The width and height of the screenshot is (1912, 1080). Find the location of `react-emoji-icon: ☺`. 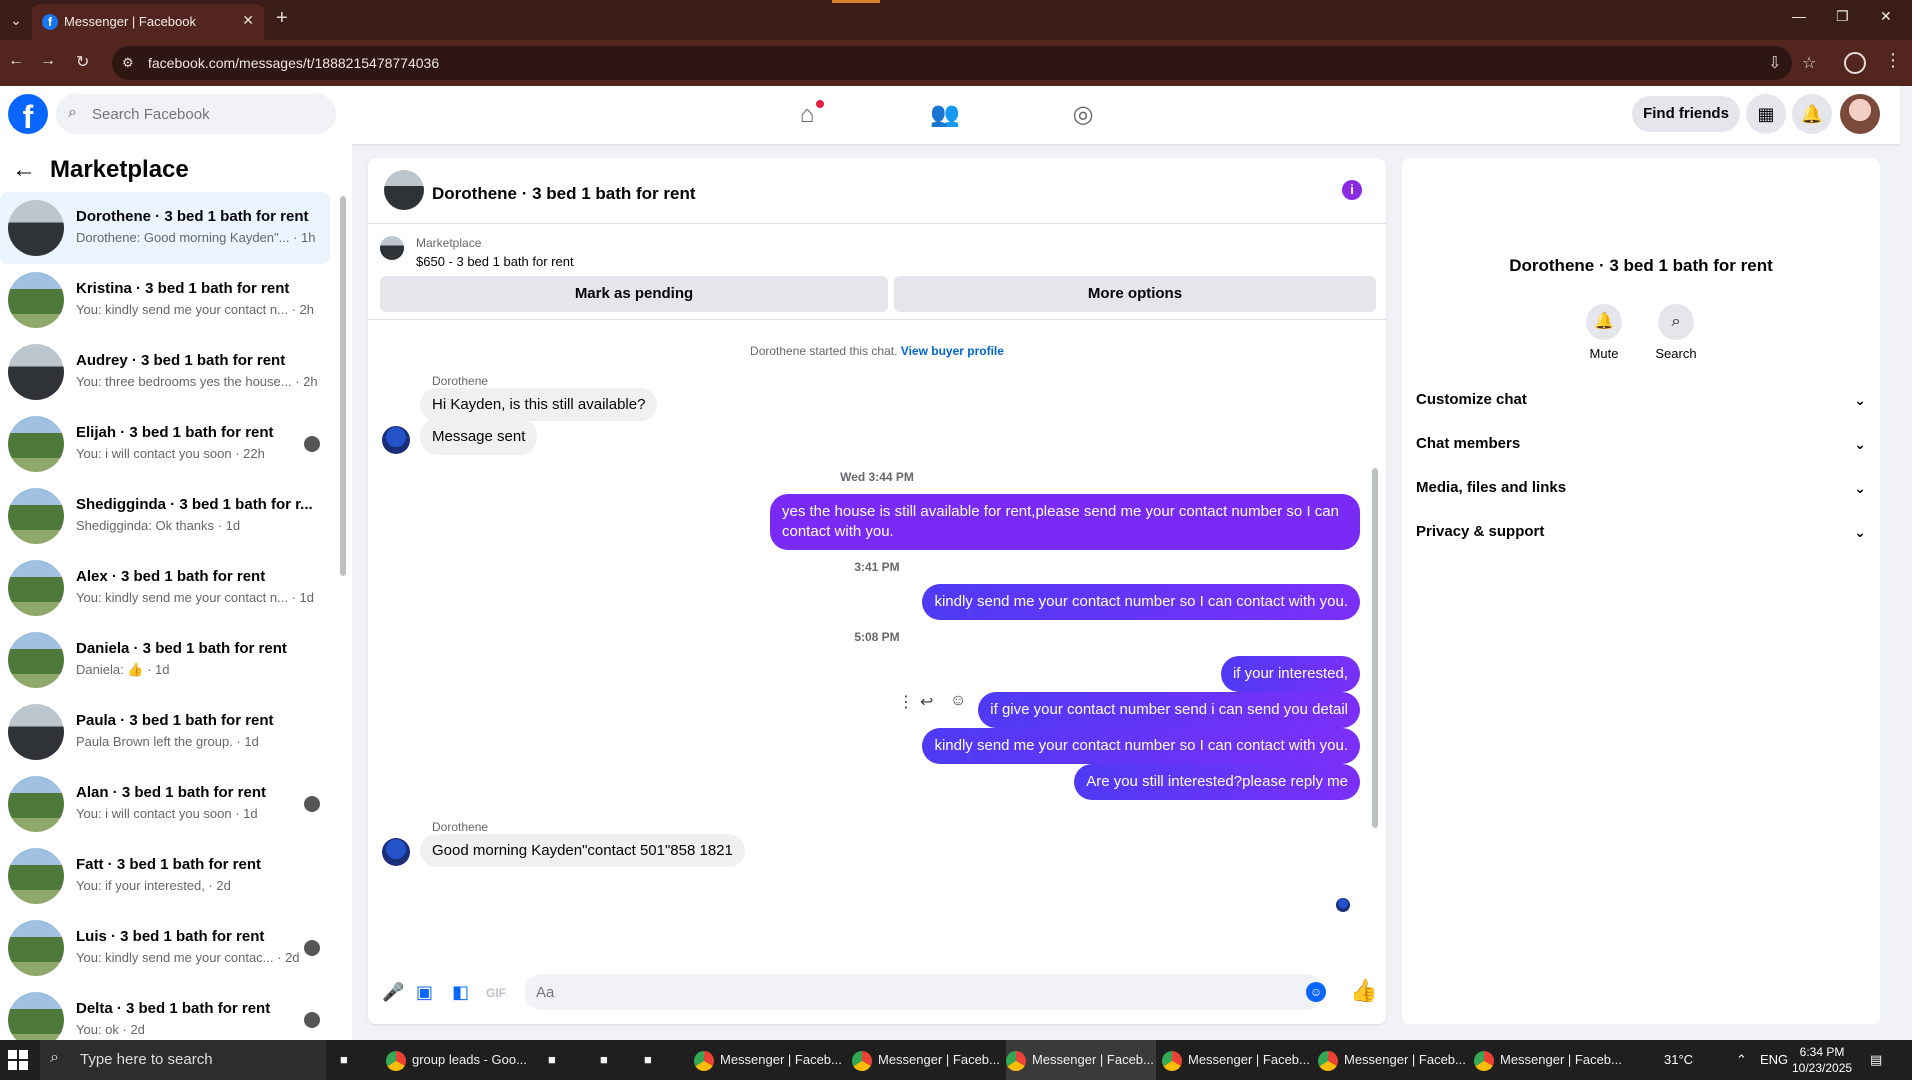

react-emoji-icon: ☺ is located at coordinates (958, 701).